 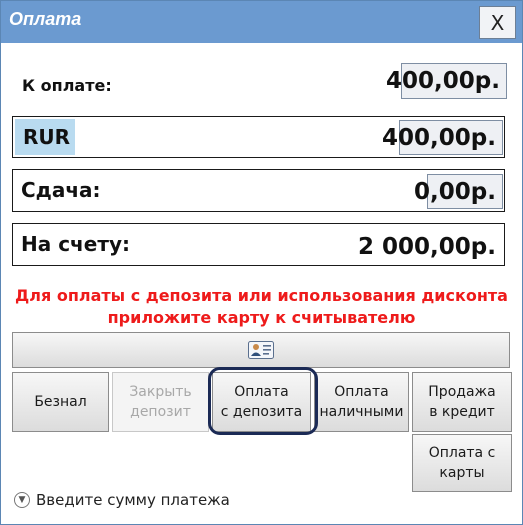 What do you see at coordinates (261, 317) in the screenshot?
I see `card-hint-line2: приложите карту к считывателю` at bounding box center [261, 317].